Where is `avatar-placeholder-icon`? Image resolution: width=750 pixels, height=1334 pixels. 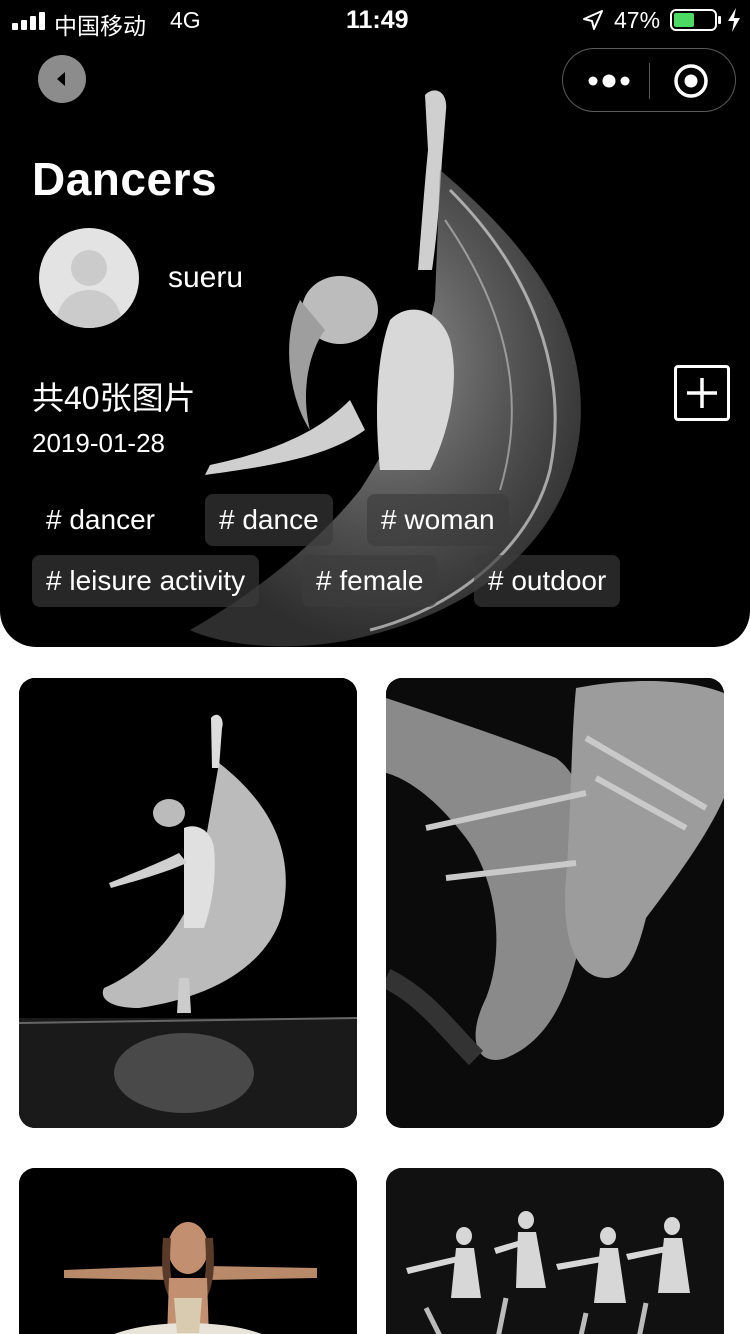 avatar-placeholder-icon is located at coordinates (89, 289).